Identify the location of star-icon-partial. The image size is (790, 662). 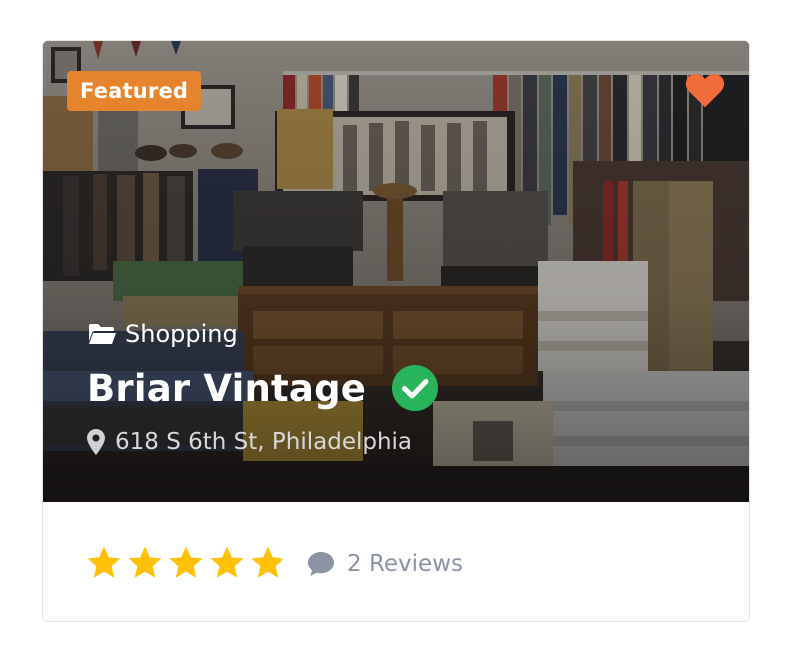
(268, 563).